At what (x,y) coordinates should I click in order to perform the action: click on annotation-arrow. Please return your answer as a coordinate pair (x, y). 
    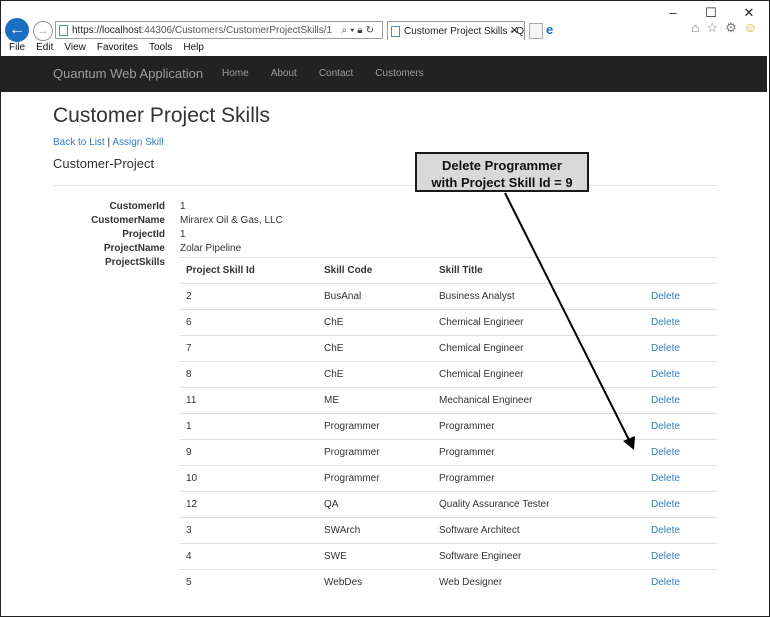
    Looking at the image, I should click on (569, 321).